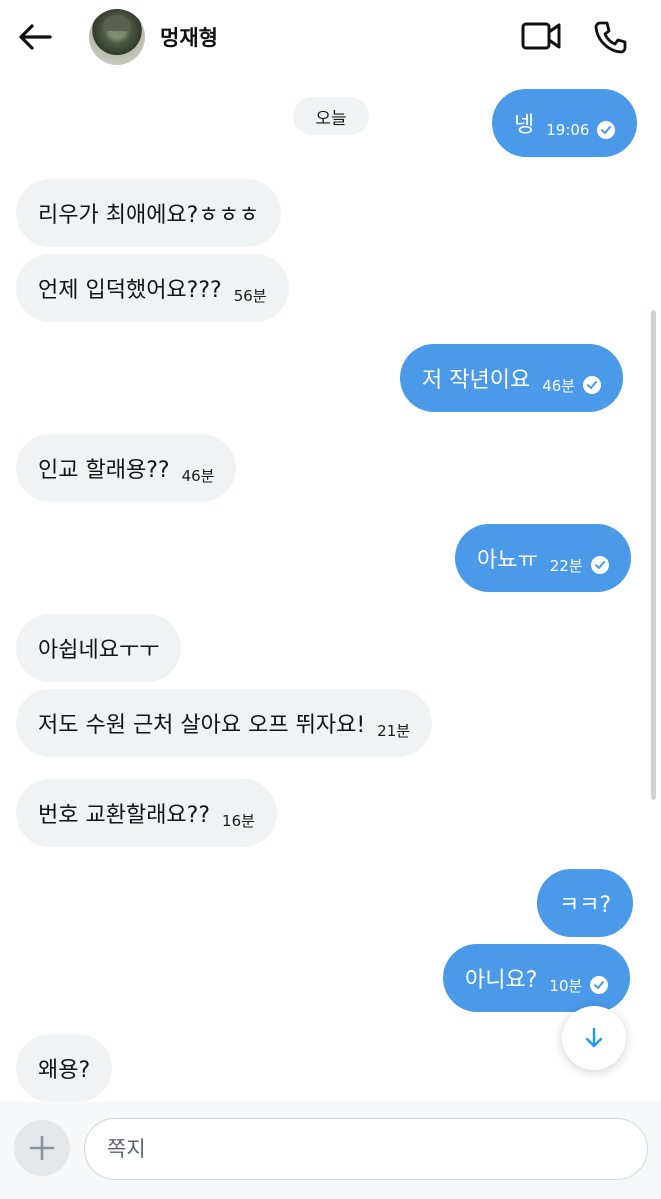 This screenshot has width=661, height=1199. I want to click on message-input, so click(366, 1149).